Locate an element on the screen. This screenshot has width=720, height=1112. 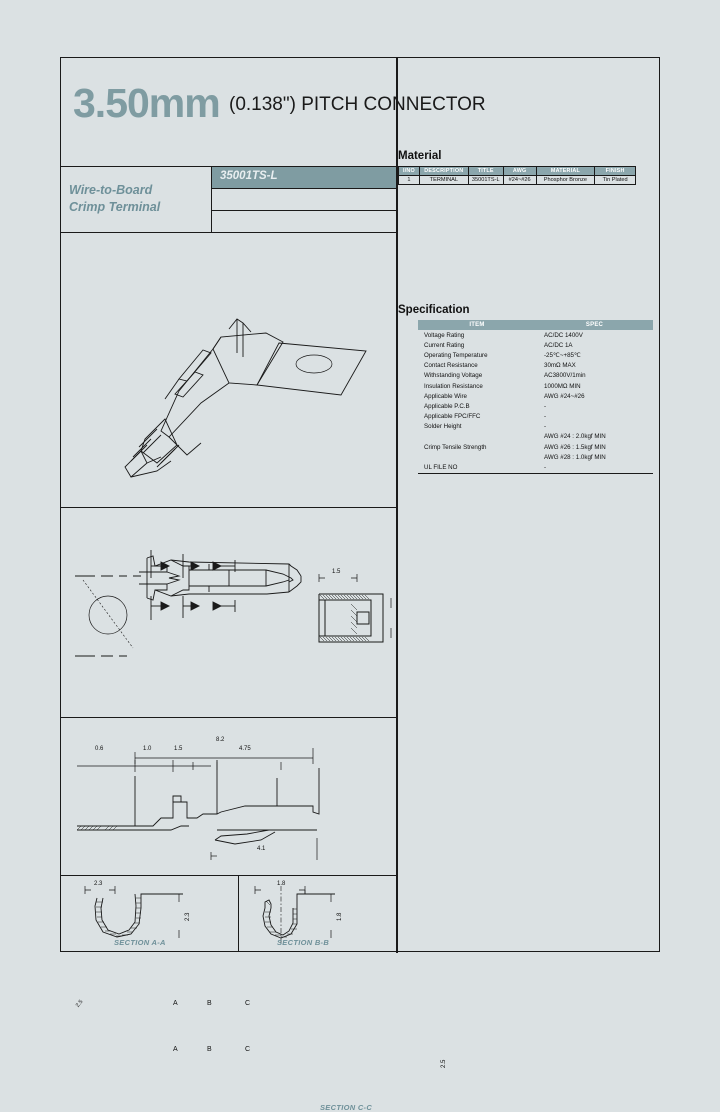
part-number-cell: 35001TS-L is located at coordinates (304, 177).